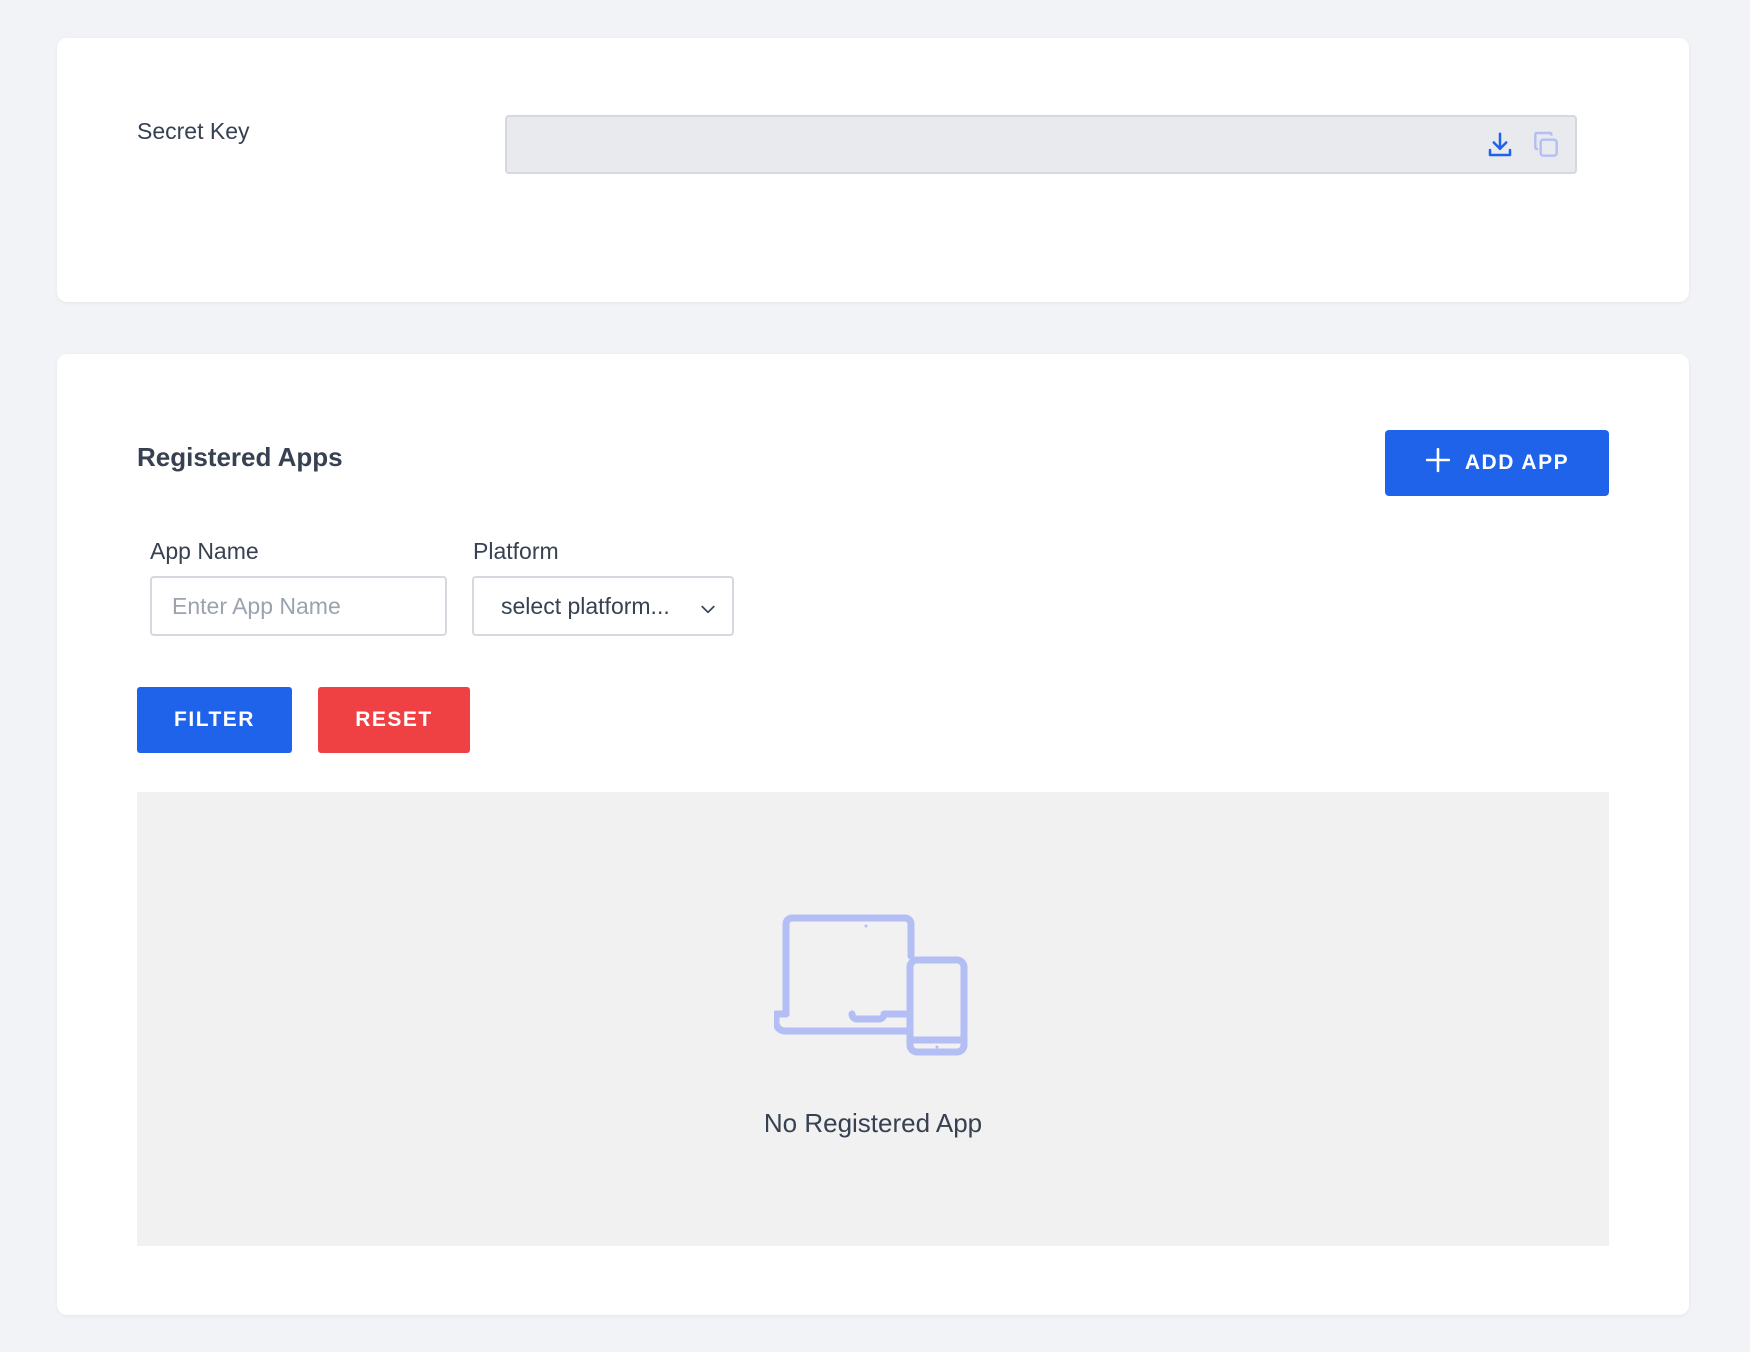 The width and height of the screenshot is (1750, 1352). I want to click on plus-icon, so click(1438, 463).